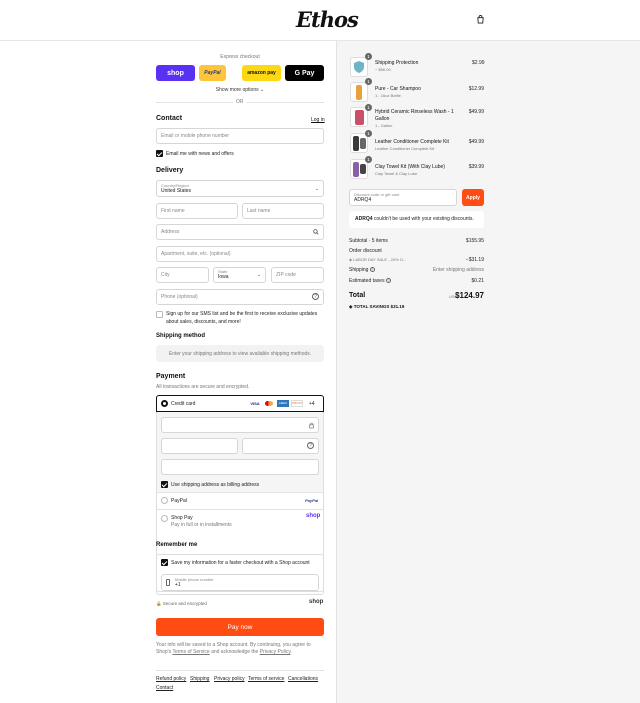 Image resolution: width=640 pixels, height=703 pixels. What do you see at coordinates (316, 602) in the screenshot?
I see `shop-logo: shop` at bounding box center [316, 602].